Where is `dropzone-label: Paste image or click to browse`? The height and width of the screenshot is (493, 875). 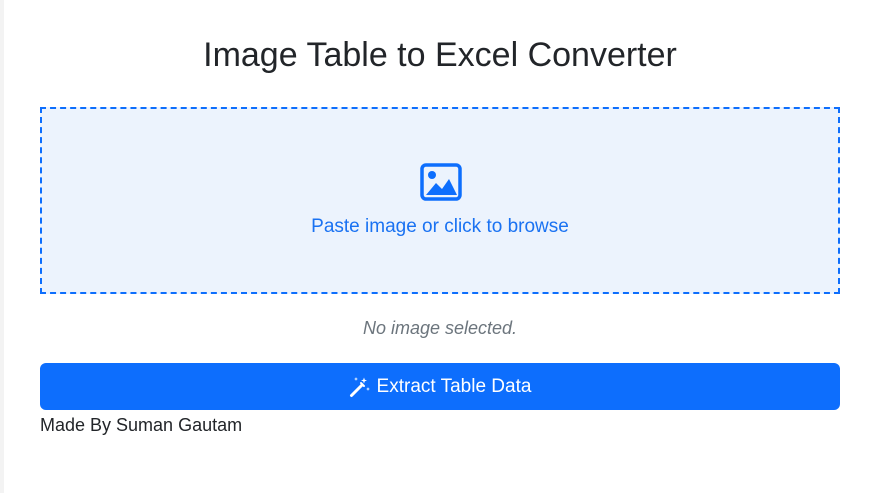 dropzone-label: Paste image or click to browse is located at coordinates (440, 226).